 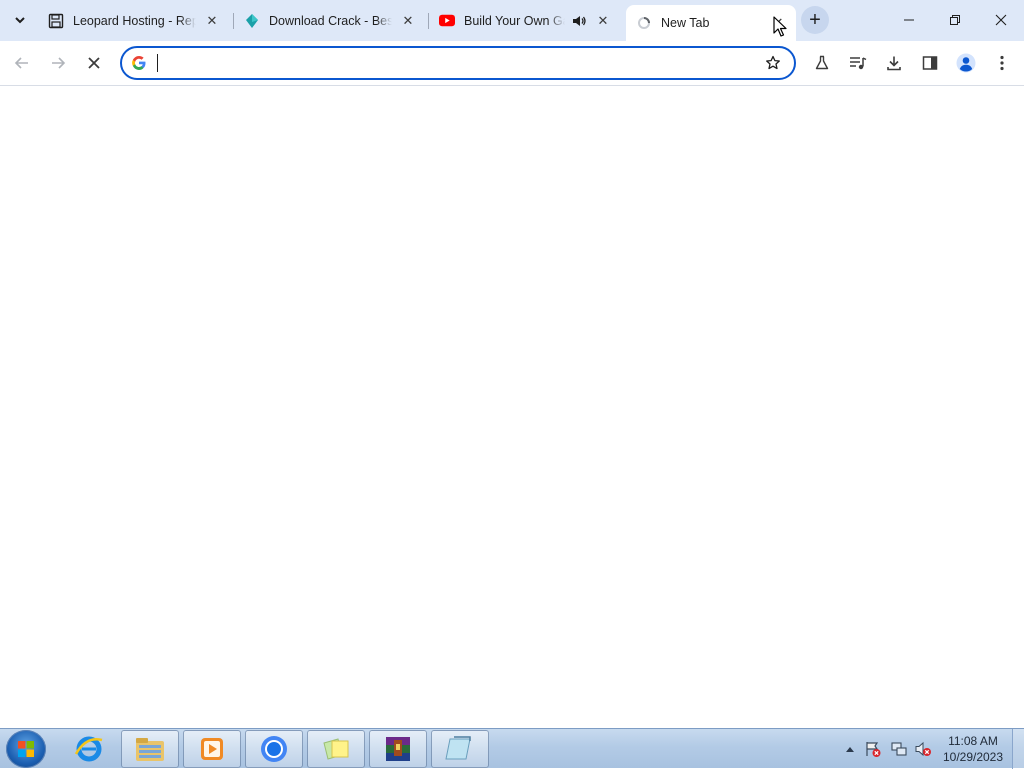 I want to click on start-button, so click(x=26, y=749).